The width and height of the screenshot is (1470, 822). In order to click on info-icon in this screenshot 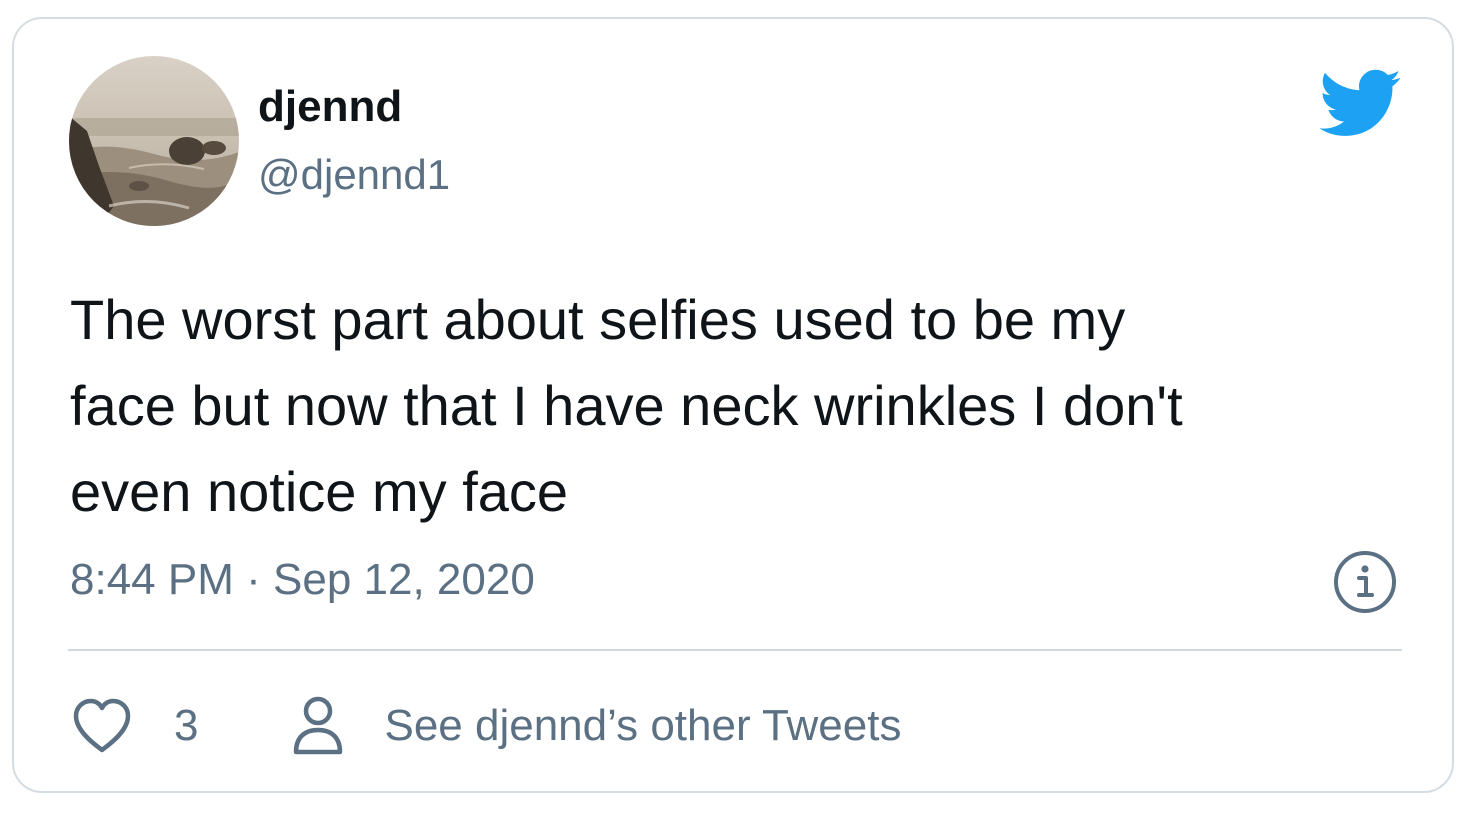, I will do `click(1365, 582)`.